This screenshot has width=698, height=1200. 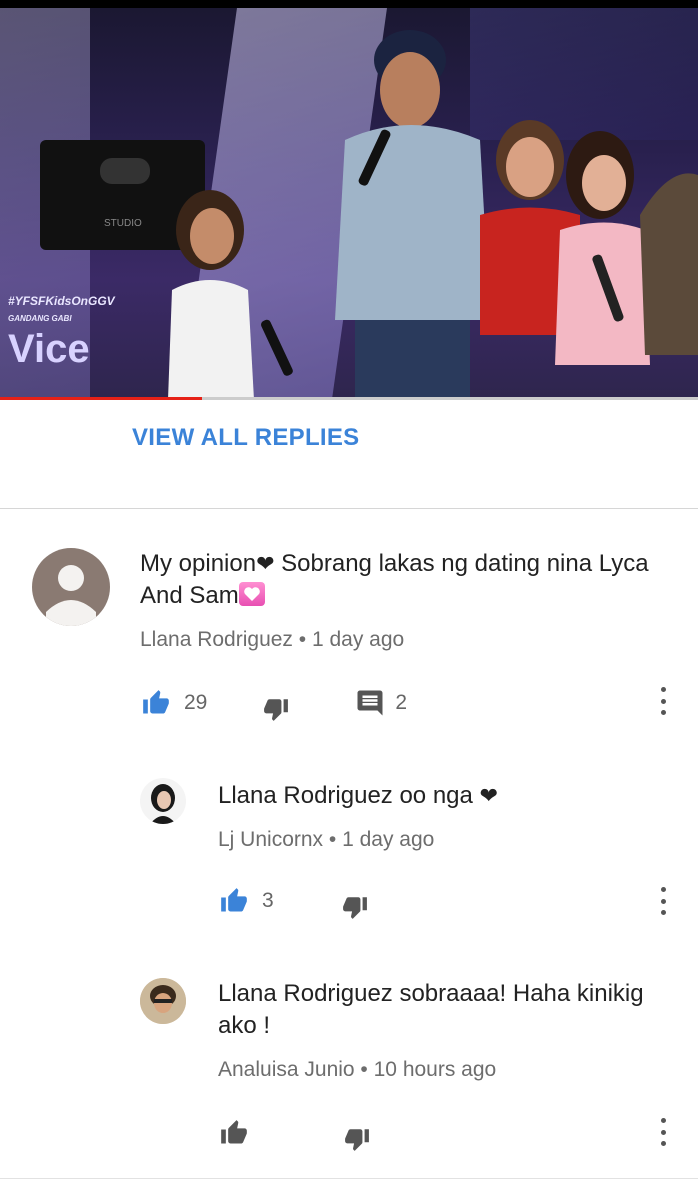 What do you see at coordinates (401, 702) in the screenshot?
I see `reply-count: 2` at bounding box center [401, 702].